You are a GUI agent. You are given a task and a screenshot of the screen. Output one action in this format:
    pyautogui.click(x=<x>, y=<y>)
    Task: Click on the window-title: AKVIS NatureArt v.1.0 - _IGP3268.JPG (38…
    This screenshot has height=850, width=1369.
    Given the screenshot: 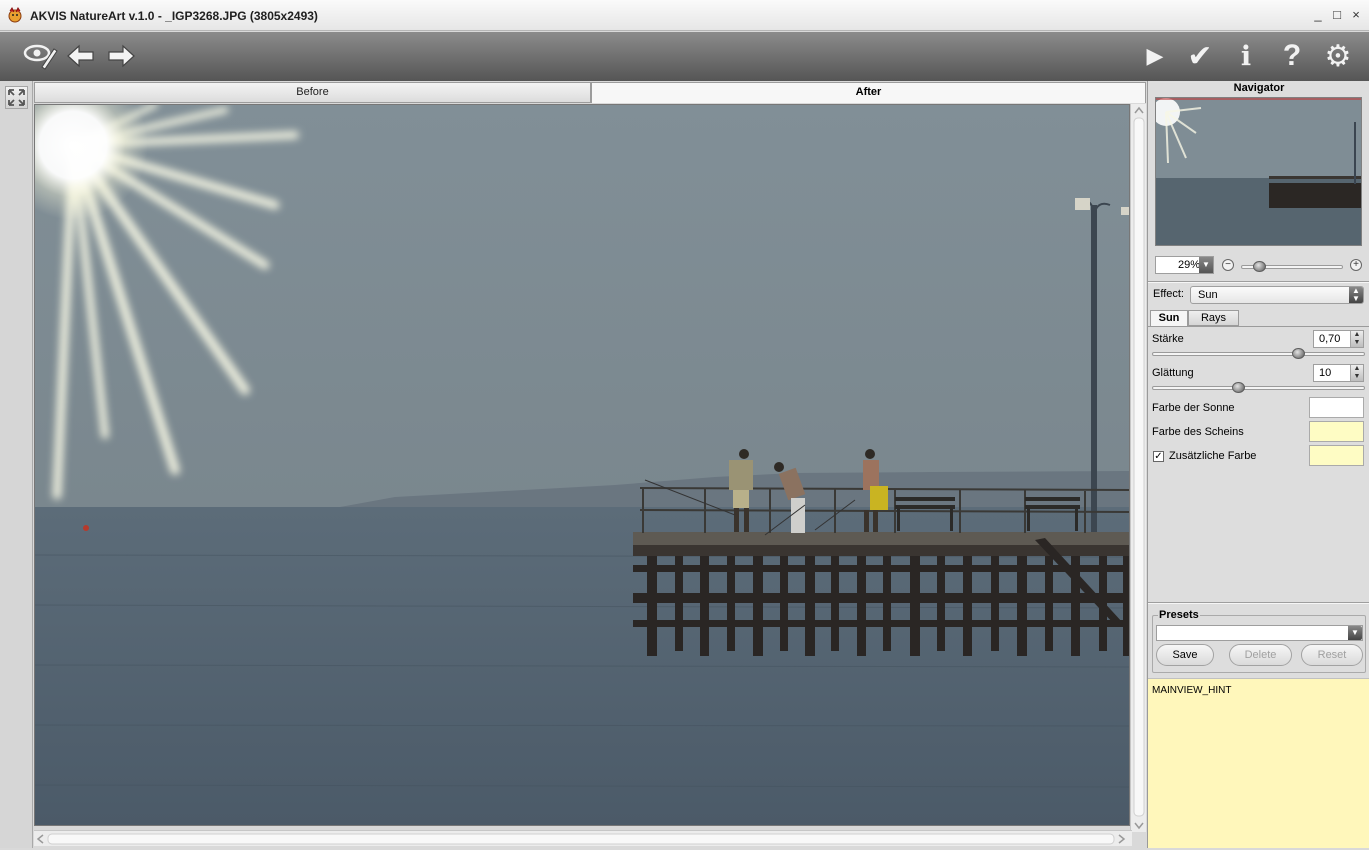 What is the action you would take?
    pyautogui.click(x=174, y=16)
    